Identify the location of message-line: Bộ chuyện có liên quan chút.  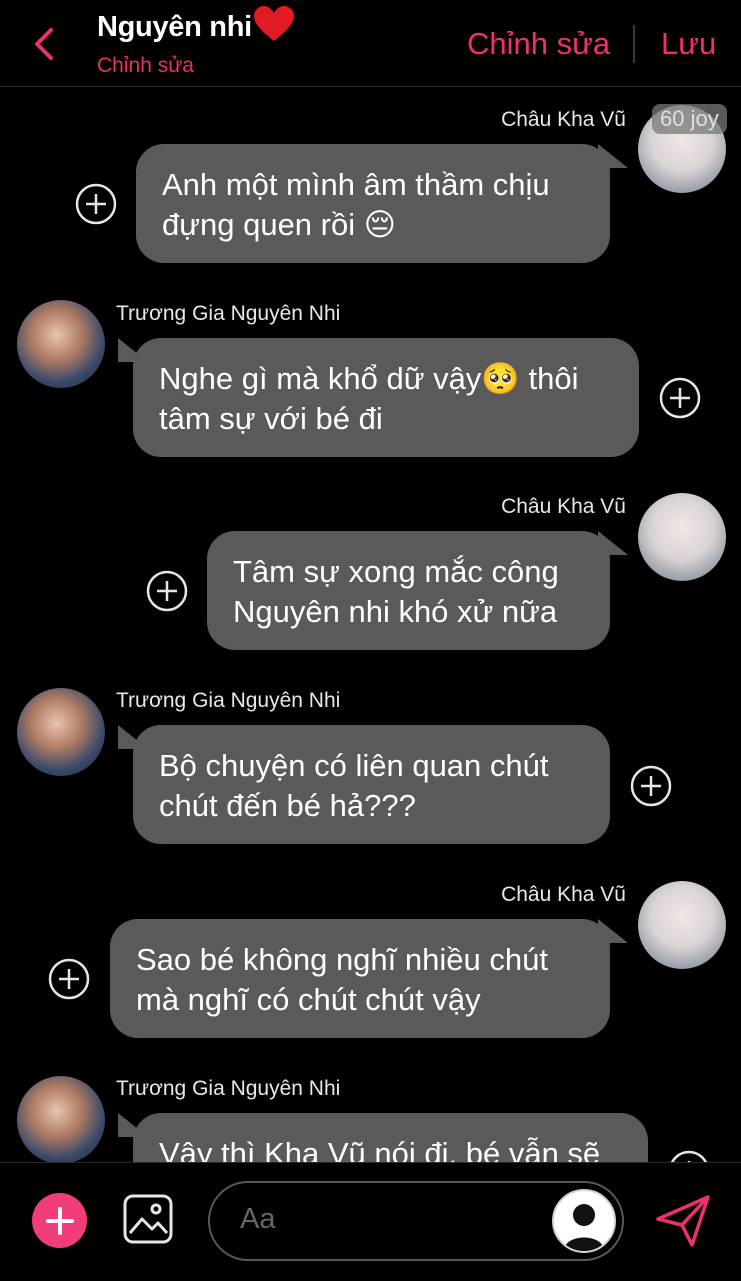
(354, 765).